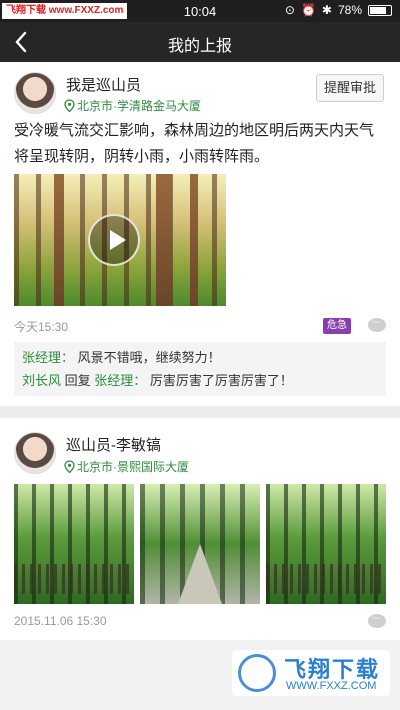  What do you see at coordinates (200, 11) in the screenshot?
I see `status-bar: 飞翔下载 www.FXXZ.com 10:04 ⊙ ⏰ ✱ 78%` at bounding box center [200, 11].